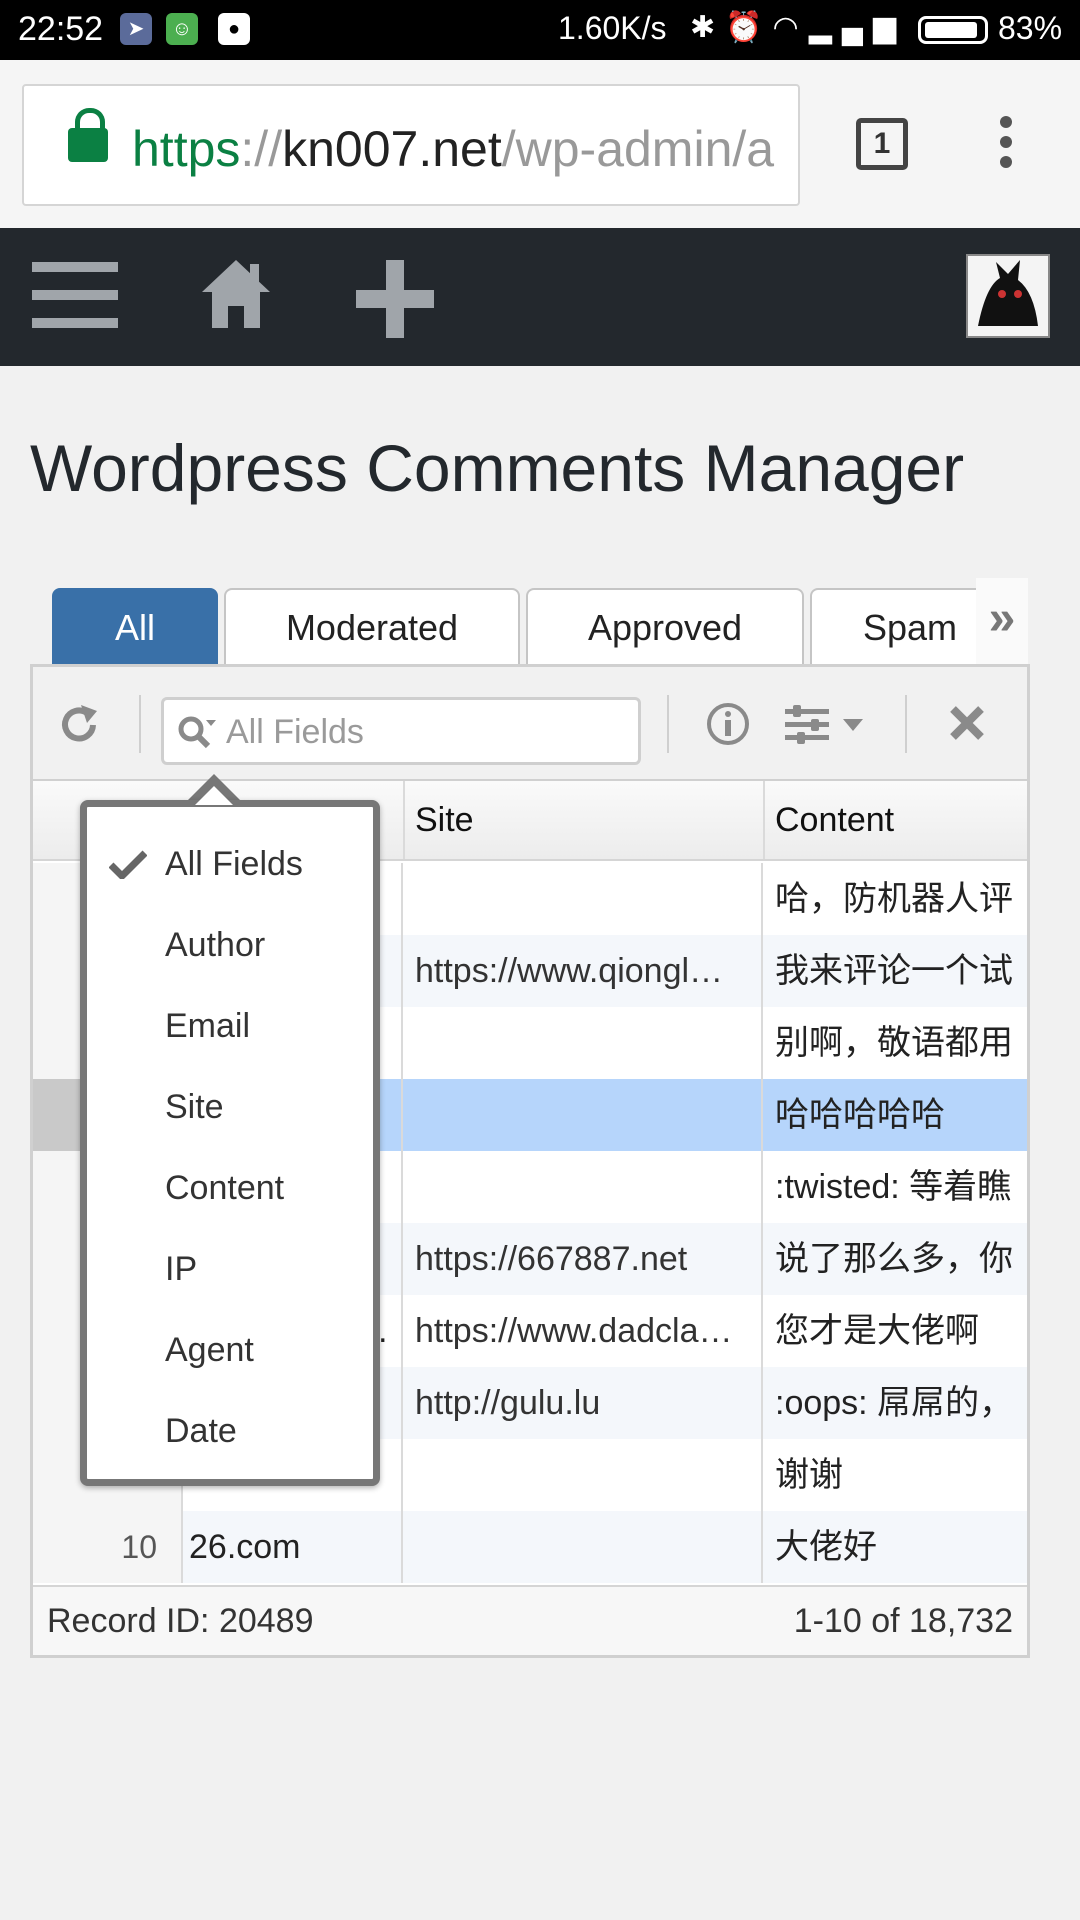  What do you see at coordinates (182, 29) in the screenshot?
I see `android-app-icon: ☺` at bounding box center [182, 29].